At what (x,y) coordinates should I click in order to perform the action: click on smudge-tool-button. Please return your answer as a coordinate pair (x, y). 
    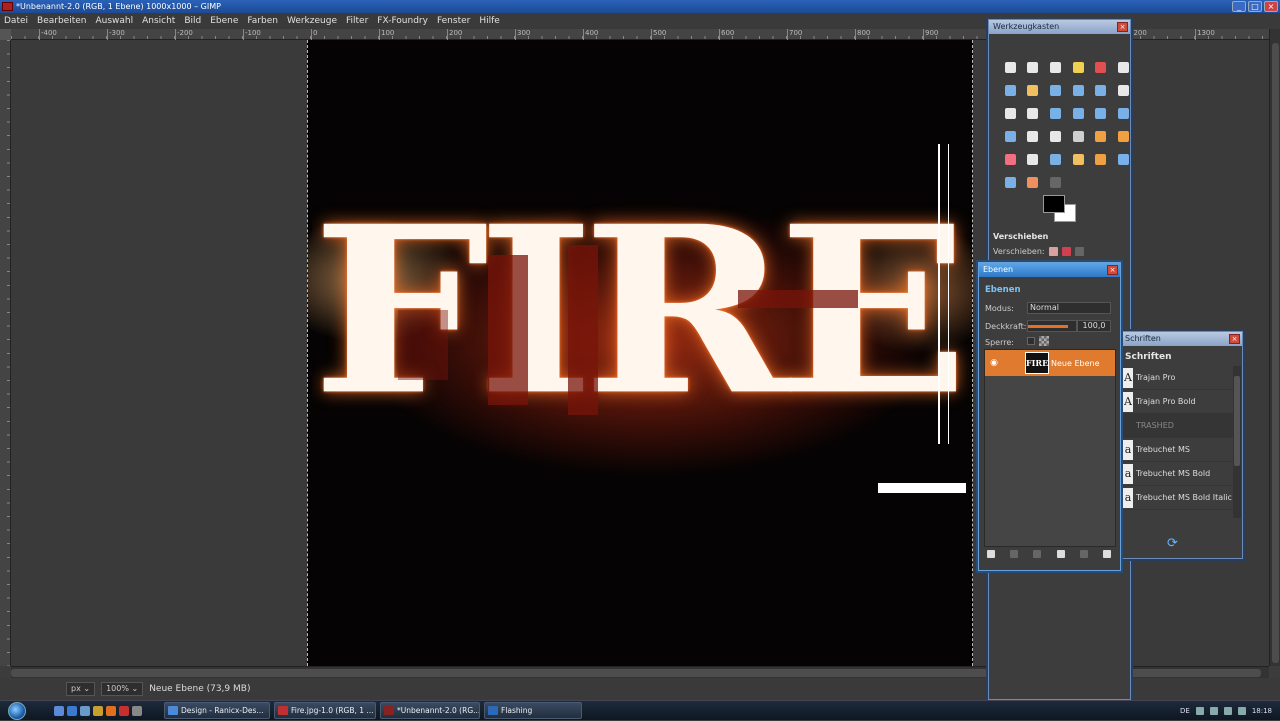
    Looking at the image, I should click on (1033, 182).